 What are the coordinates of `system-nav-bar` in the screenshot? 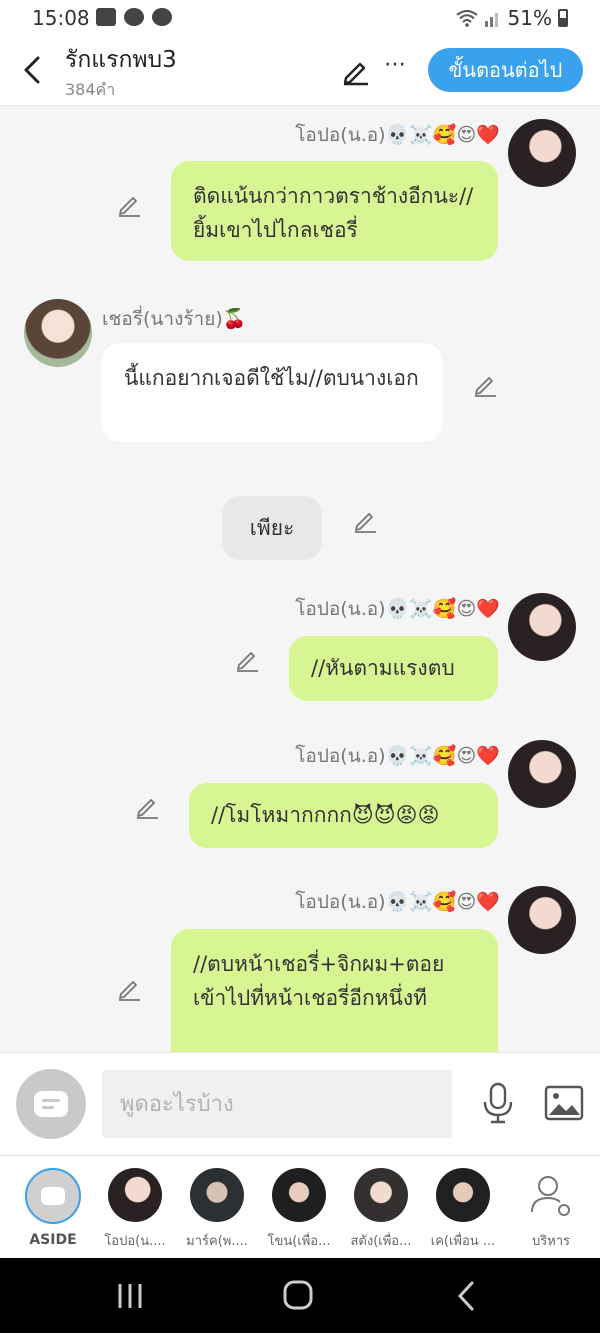 It's located at (300, 1295).